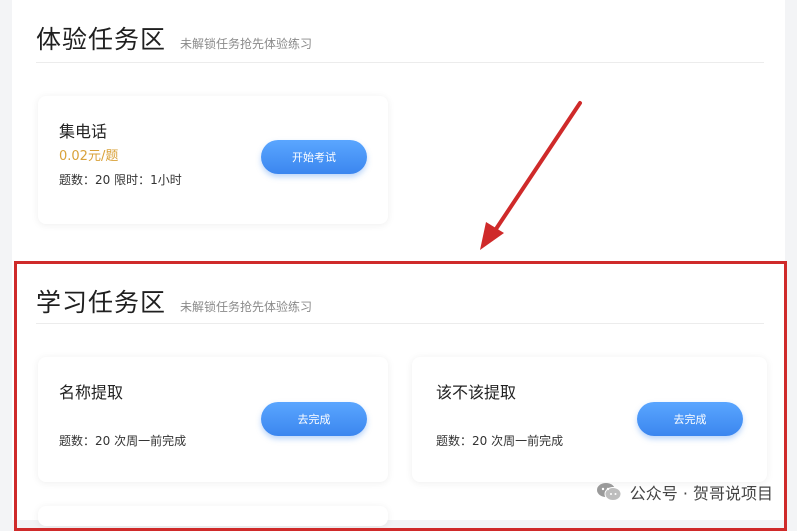  I want to click on study-section-subtitle: 未解锁任务抢先体验练习, so click(246, 307).